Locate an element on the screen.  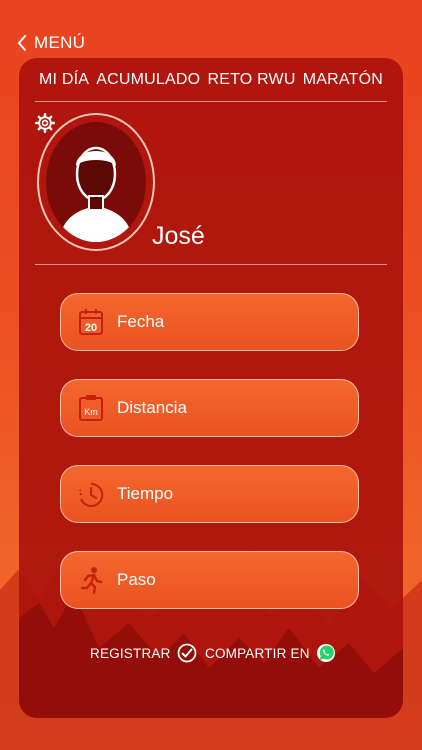
svg-text: Km is located at coordinates (91, 412).